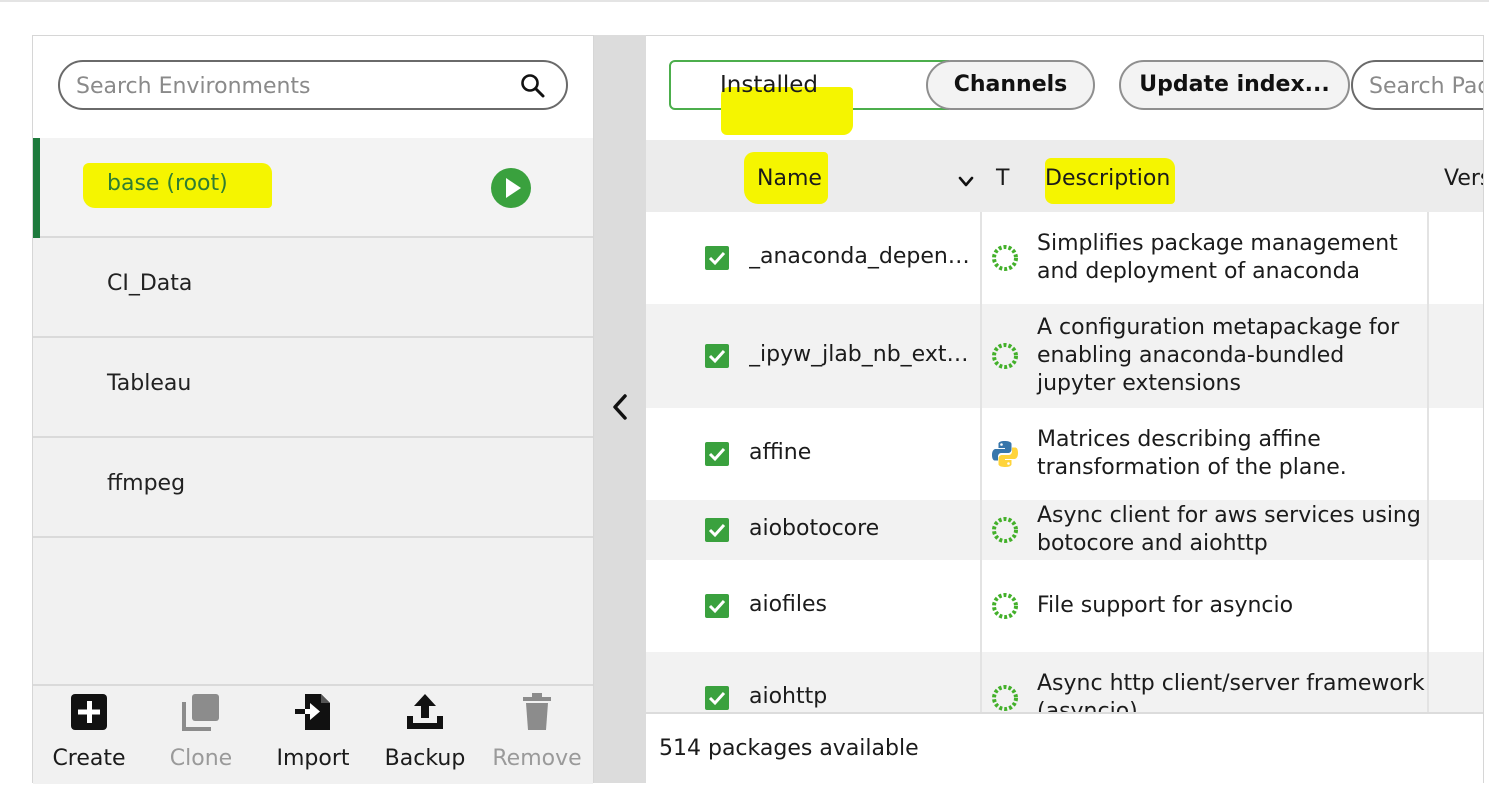 This screenshot has width=1489, height=796. Describe the element at coordinates (425, 758) in the screenshot. I see `backup-label: Backup` at that location.